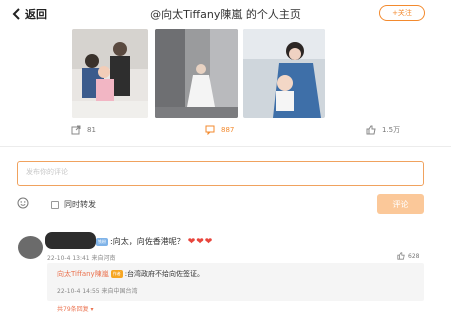 Image resolution: width=451 pixels, height=321 pixels. Describe the element at coordinates (414, 256) in the screenshot. I see `comment-like-count: 628` at that location.